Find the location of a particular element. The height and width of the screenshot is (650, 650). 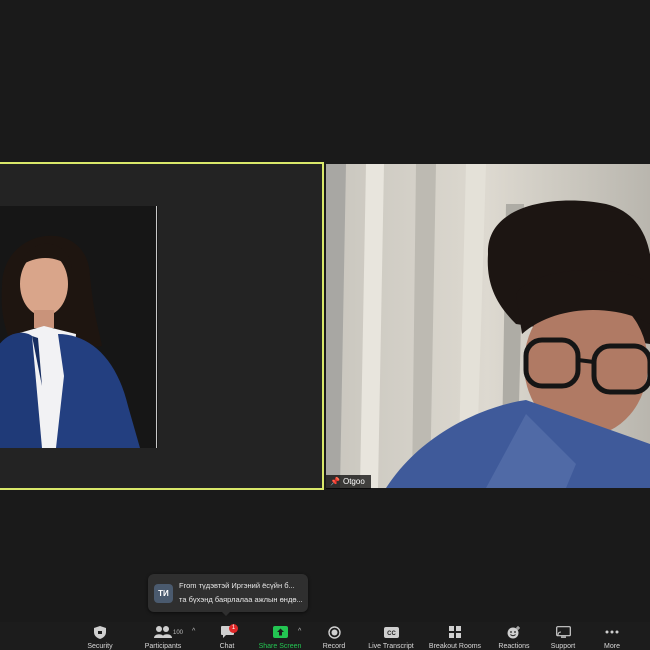

record-icon is located at coordinates (334, 630).